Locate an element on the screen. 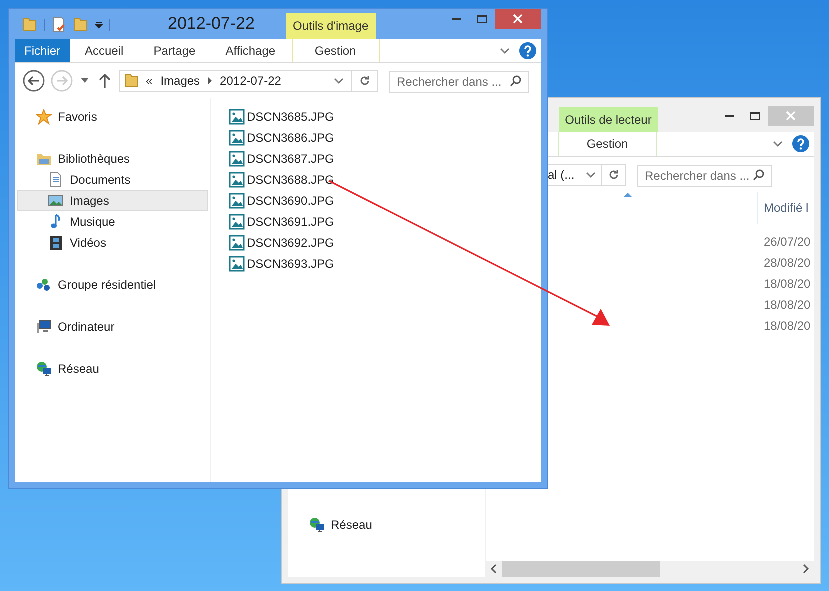  nav-item: Documents is located at coordinates (112, 179).